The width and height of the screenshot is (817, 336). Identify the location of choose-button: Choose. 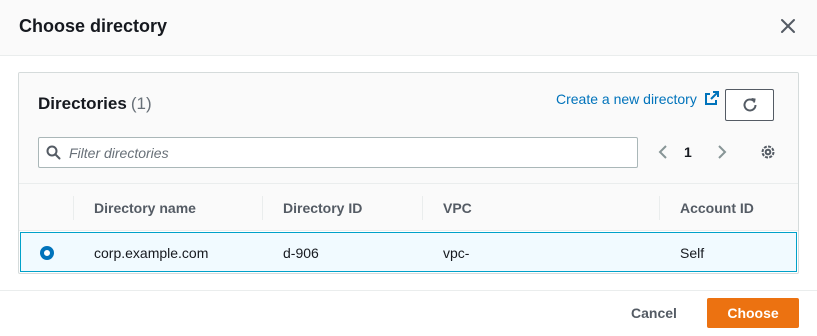
(753, 313).